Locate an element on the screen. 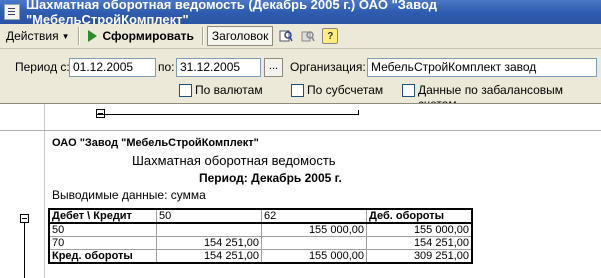 The height and width of the screenshot is (278, 601). print-preview-icon is located at coordinates (308, 36).